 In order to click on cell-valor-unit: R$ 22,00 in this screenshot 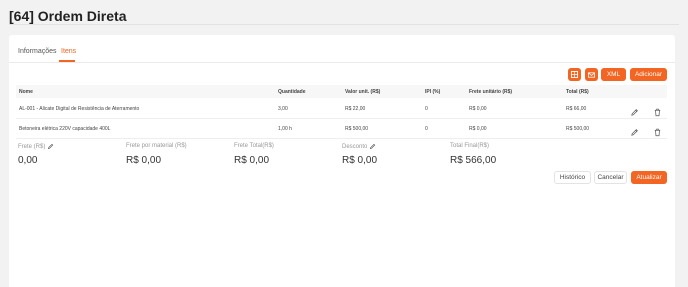, I will do `click(355, 109)`.